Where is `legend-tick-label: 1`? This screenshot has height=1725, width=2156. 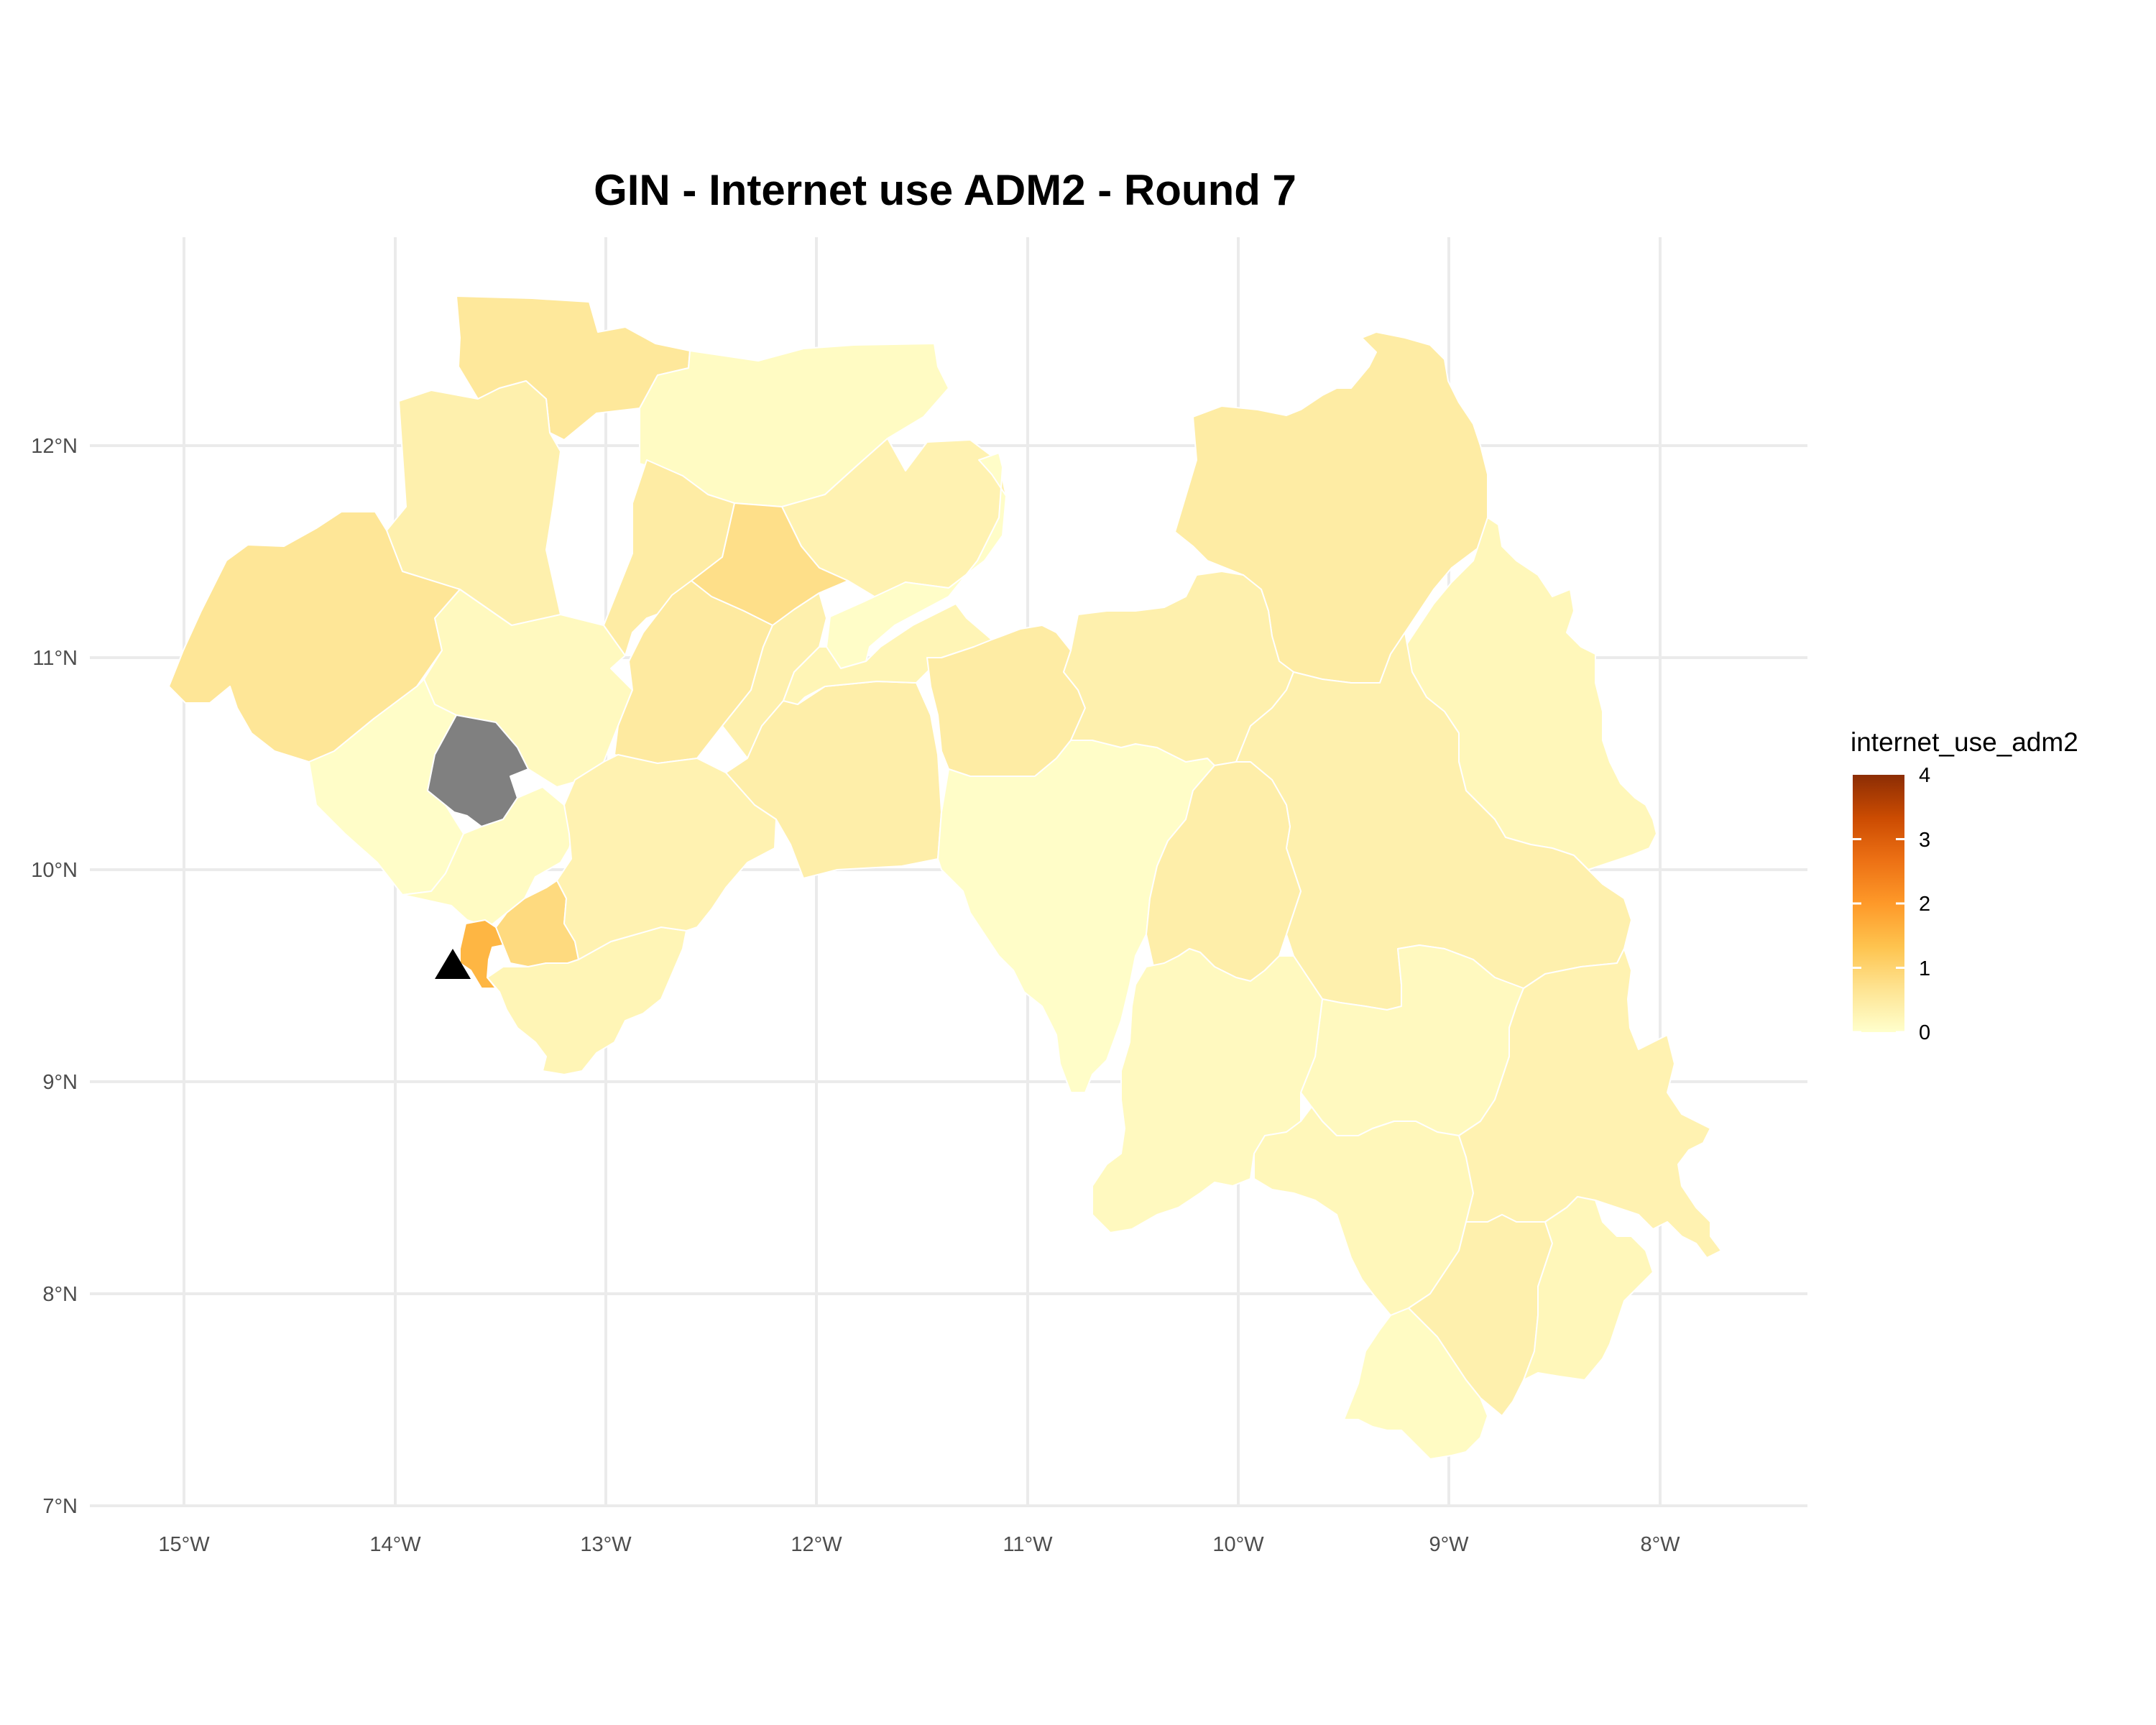 legend-tick-label: 1 is located at coordinates (1925, 968).